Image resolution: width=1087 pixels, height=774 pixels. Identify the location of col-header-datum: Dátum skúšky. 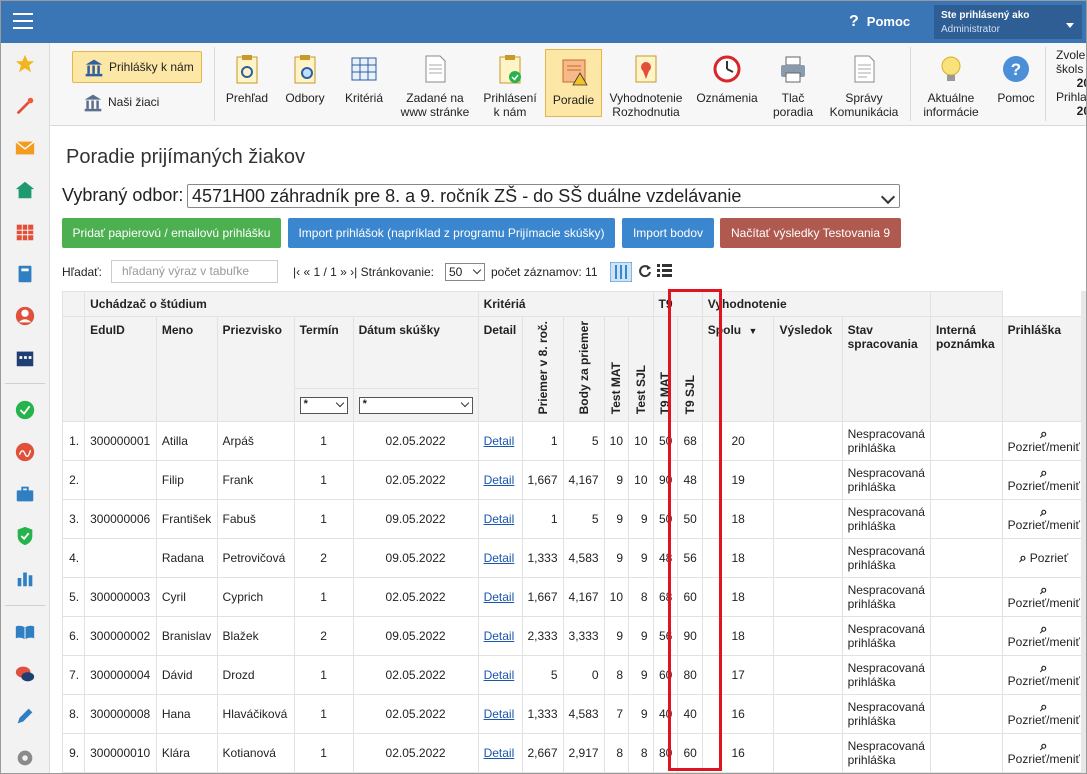
(415, 352).